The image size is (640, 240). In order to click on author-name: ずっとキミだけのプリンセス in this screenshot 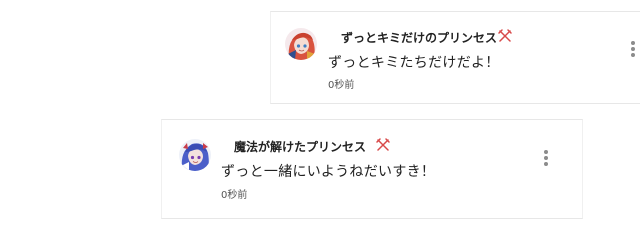, I will do `click(419, 38)`.